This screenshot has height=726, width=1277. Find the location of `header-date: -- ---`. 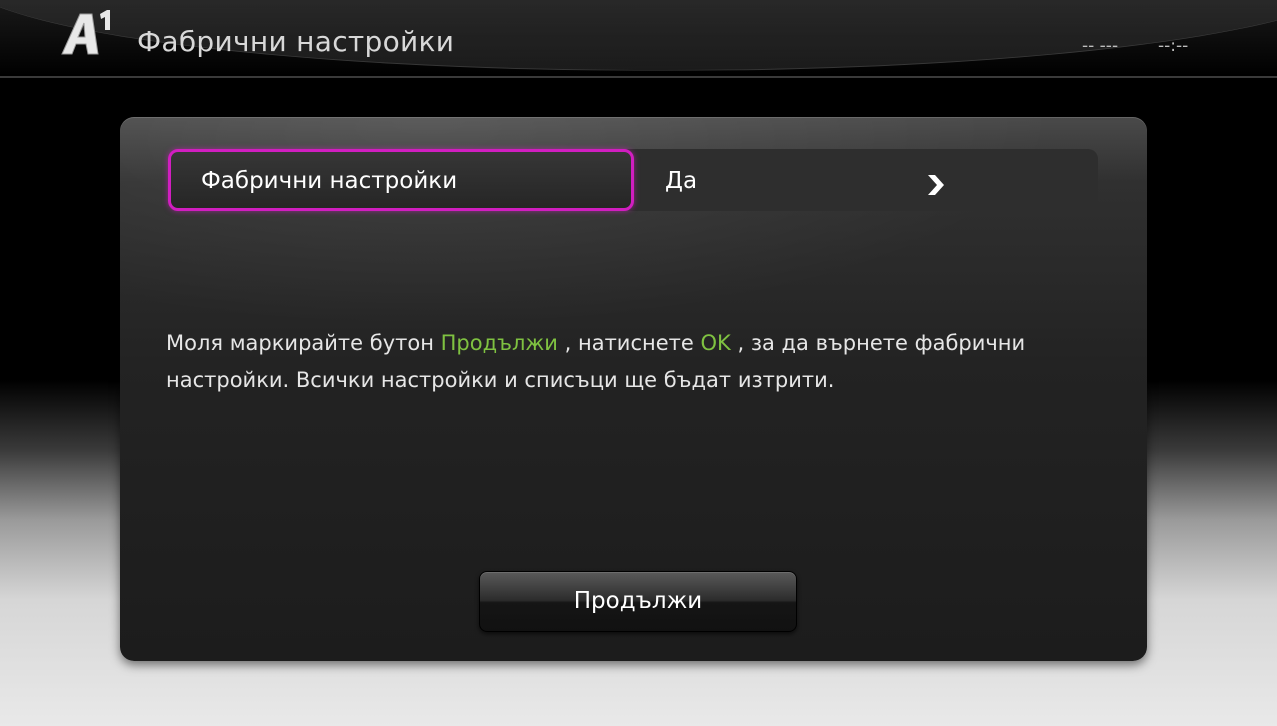

header-date: -- --- is located at coordinates (1100, 46).